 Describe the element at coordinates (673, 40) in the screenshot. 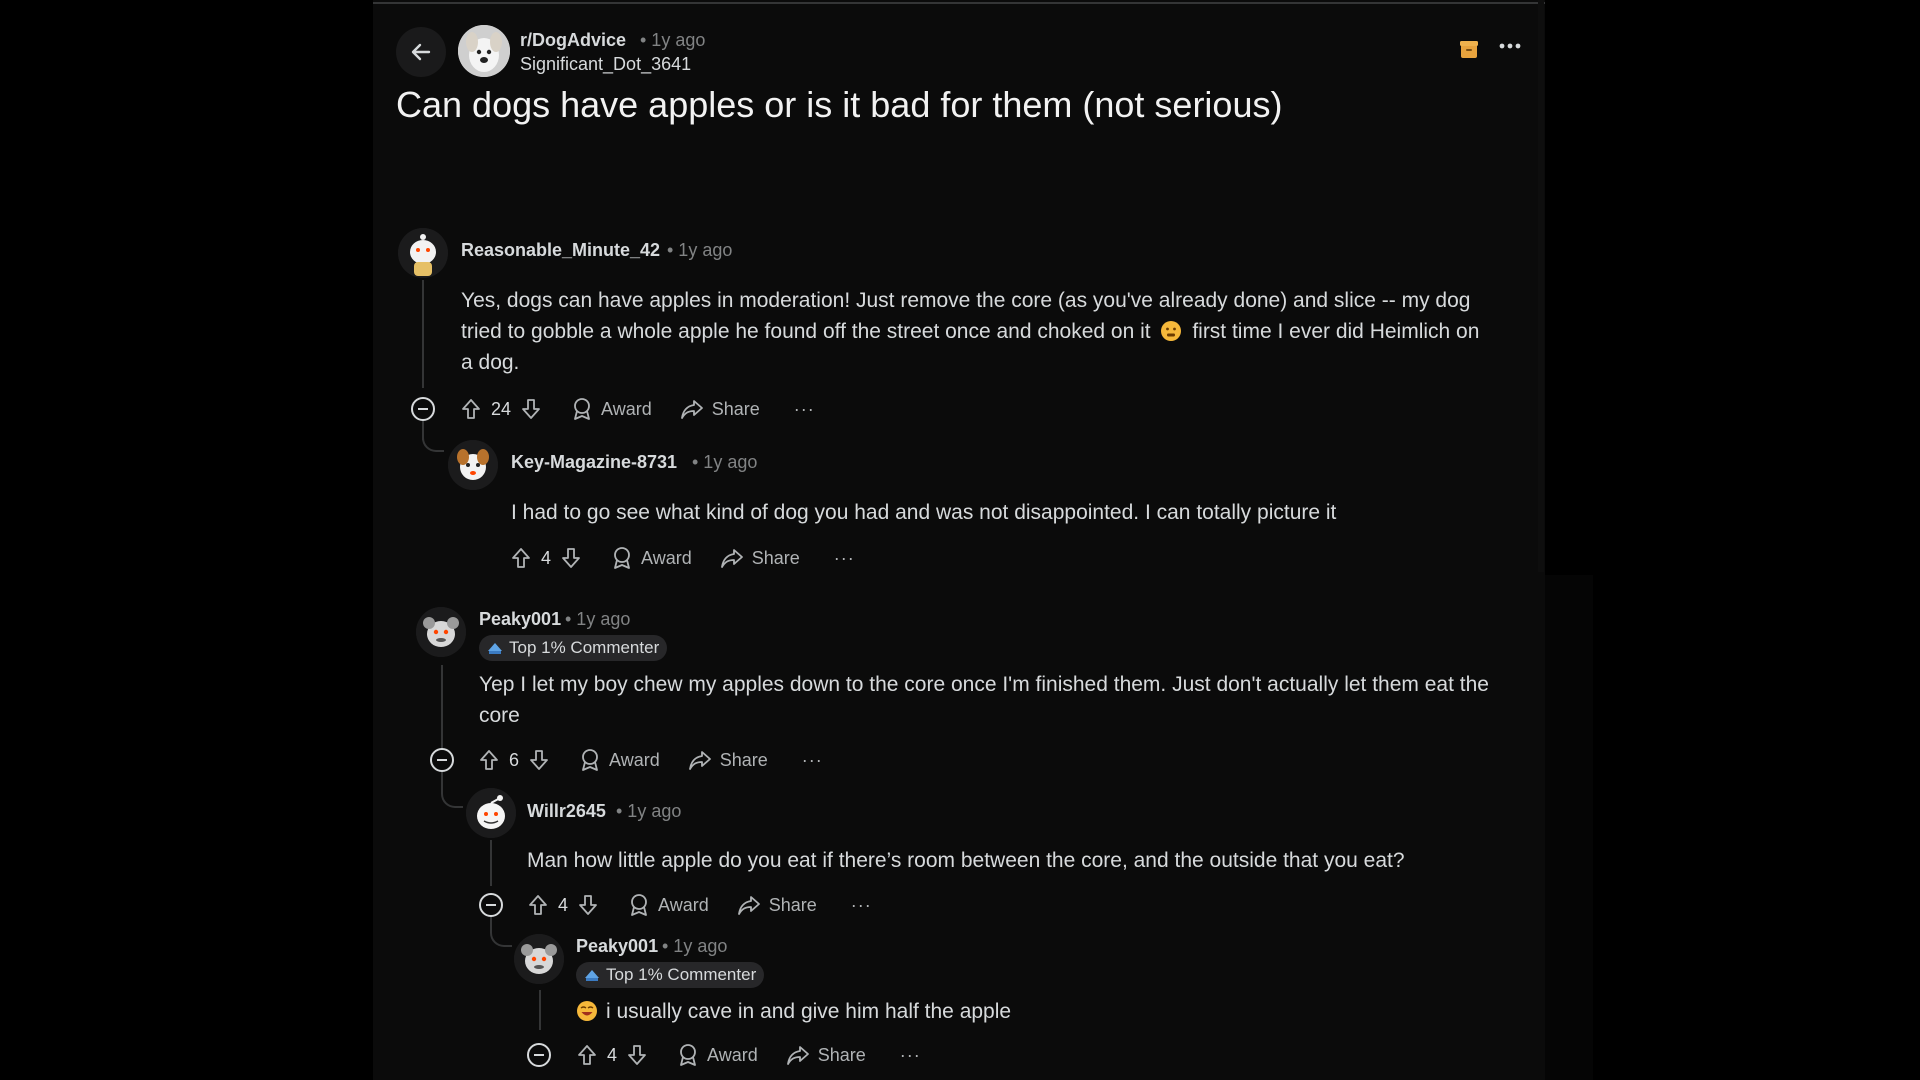

I see `post-timestamp: • 1y ago` at that location.